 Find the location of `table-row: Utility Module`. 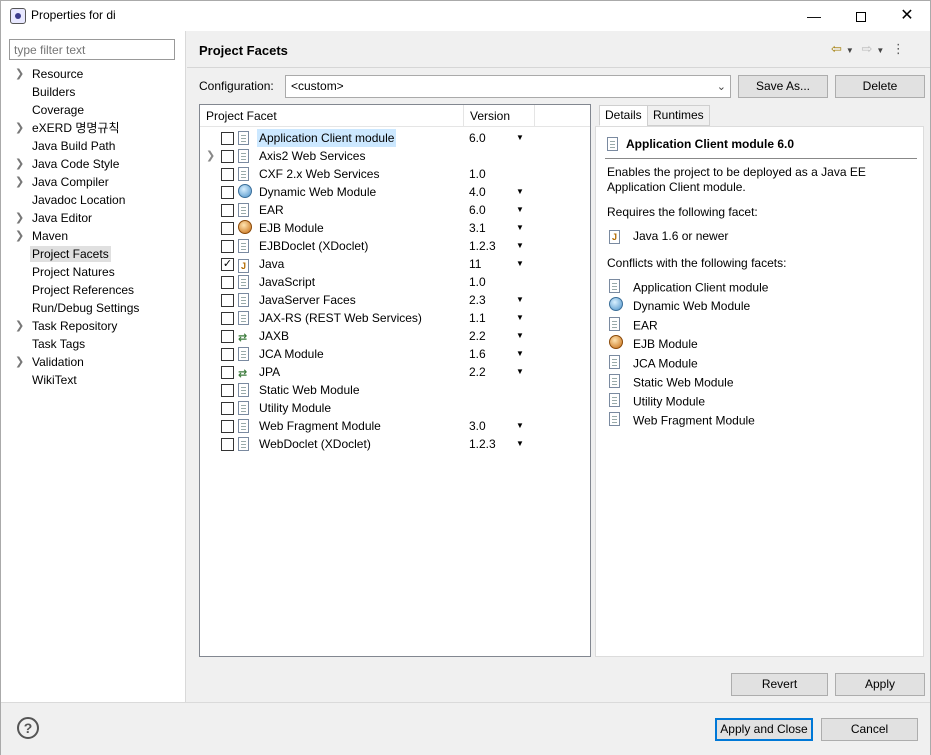

table-row: Utility Module is located at coordinates (395, 408).